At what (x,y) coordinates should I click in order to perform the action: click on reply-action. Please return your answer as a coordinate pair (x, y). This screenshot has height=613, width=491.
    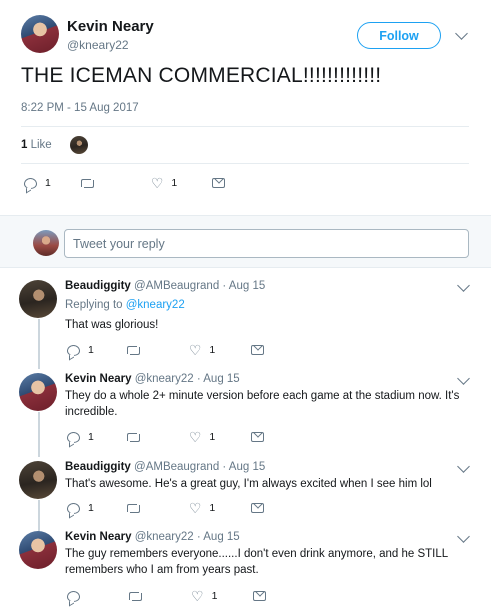
    Looking at the image, I should click on (77, 596).